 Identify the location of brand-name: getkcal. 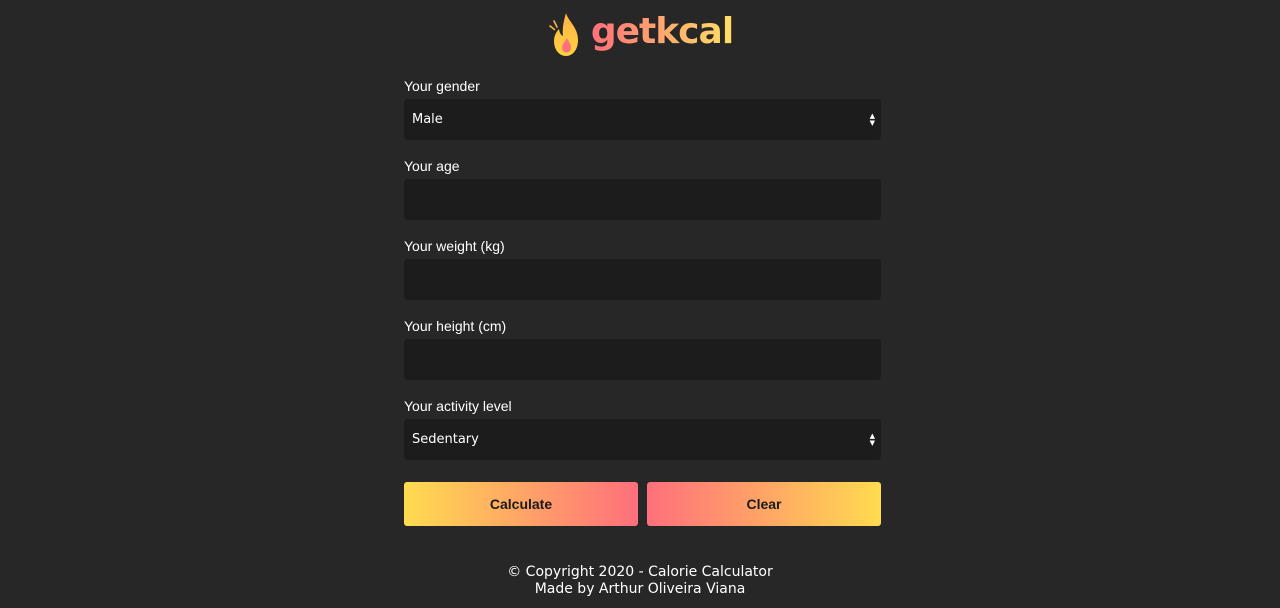
(662, 31).